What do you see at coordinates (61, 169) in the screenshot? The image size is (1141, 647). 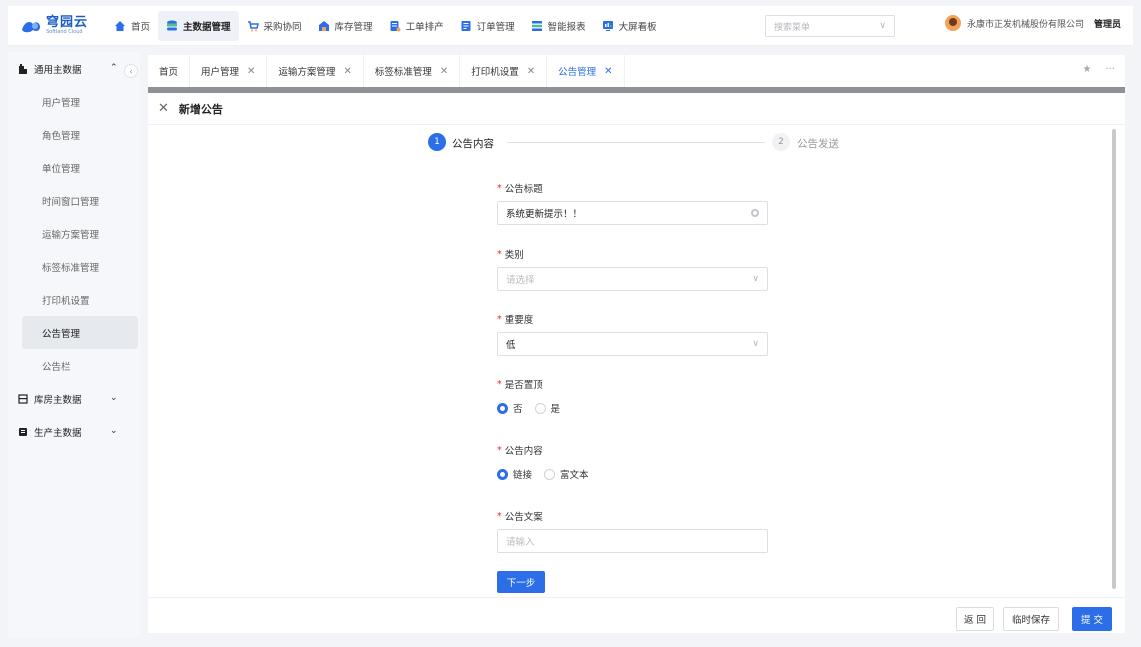 I see `sidebar-item-label: 单位管理` at bounding box center [61, 169].